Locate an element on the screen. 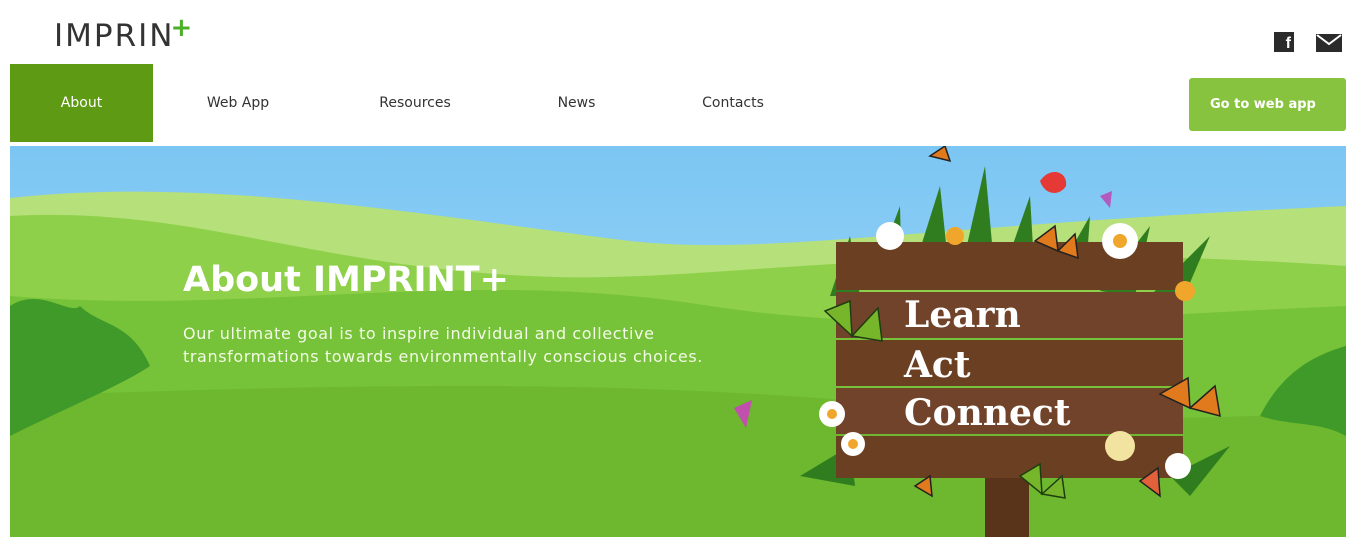 The width and height of the screenshot is (1346, 537). sign-word-connect: Connect is located at coordinates (987, 413).